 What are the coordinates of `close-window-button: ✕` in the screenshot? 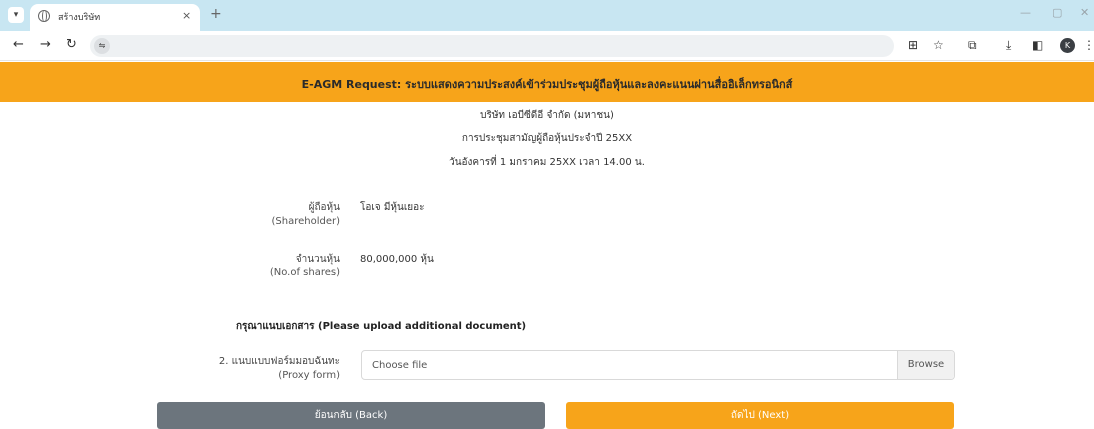 It's located at (1084, 12).